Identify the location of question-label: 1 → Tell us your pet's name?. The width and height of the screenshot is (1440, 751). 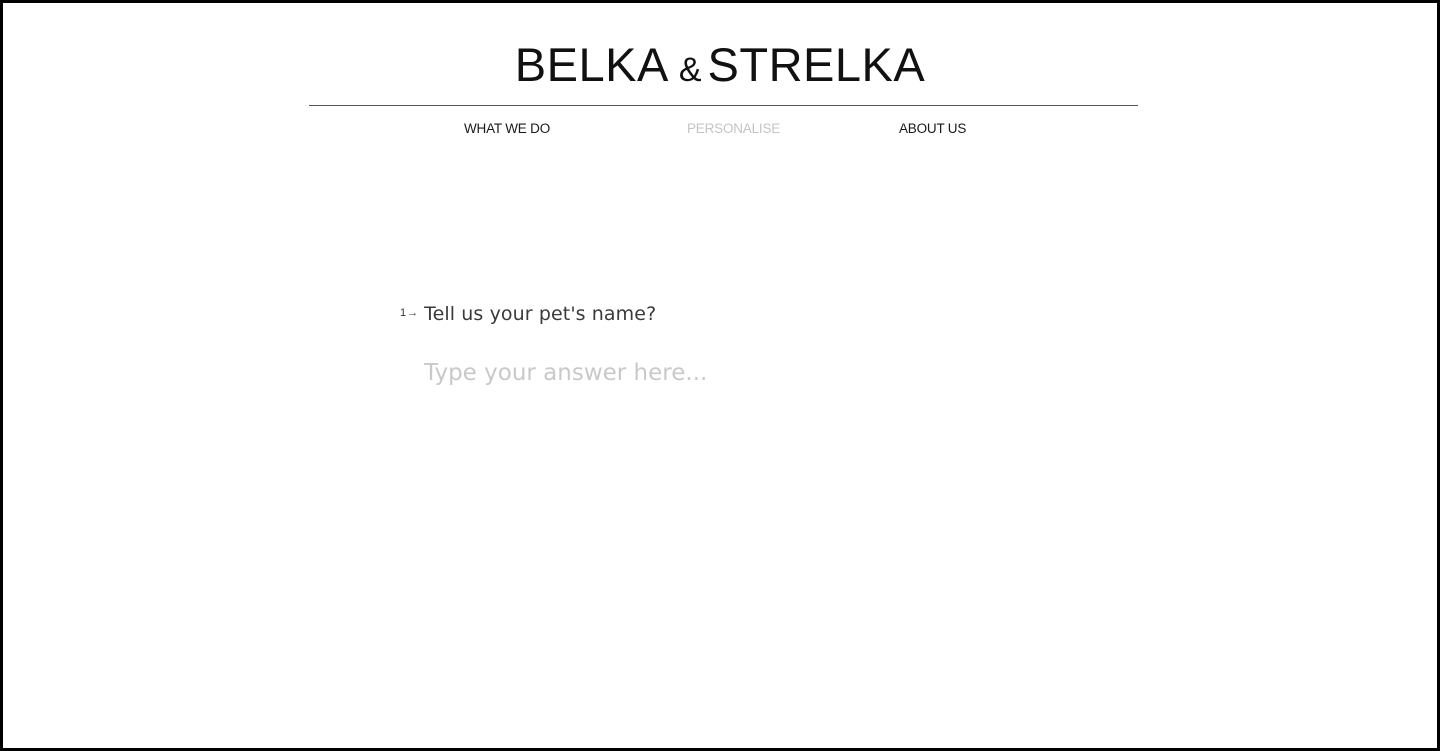
(528, 314).